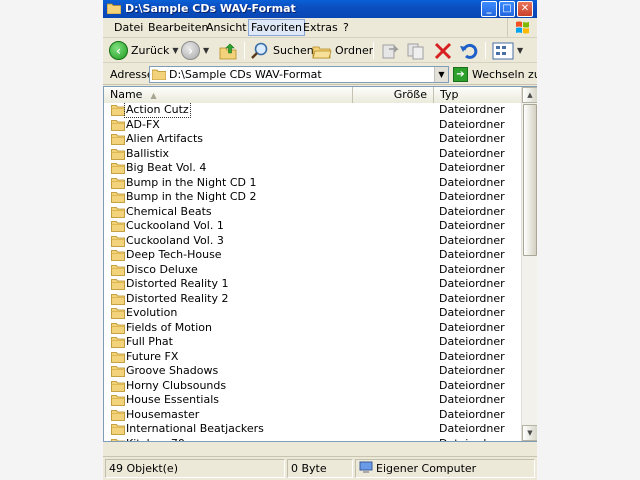  Describe the element at coordinates (478, 95) in the screenshot. I see `column-type: Typ` at that location.